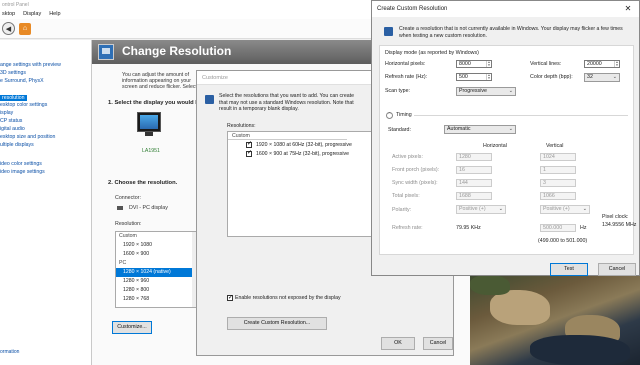 The image size is (640, 365). I want to click on polarity-vertical-value: Positive (+), so click(556, 209).